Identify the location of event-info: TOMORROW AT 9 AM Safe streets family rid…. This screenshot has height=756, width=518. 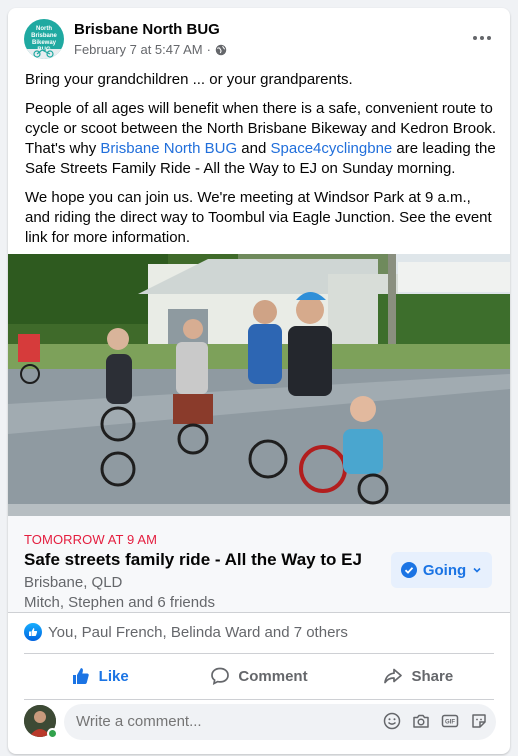
(259, 564).